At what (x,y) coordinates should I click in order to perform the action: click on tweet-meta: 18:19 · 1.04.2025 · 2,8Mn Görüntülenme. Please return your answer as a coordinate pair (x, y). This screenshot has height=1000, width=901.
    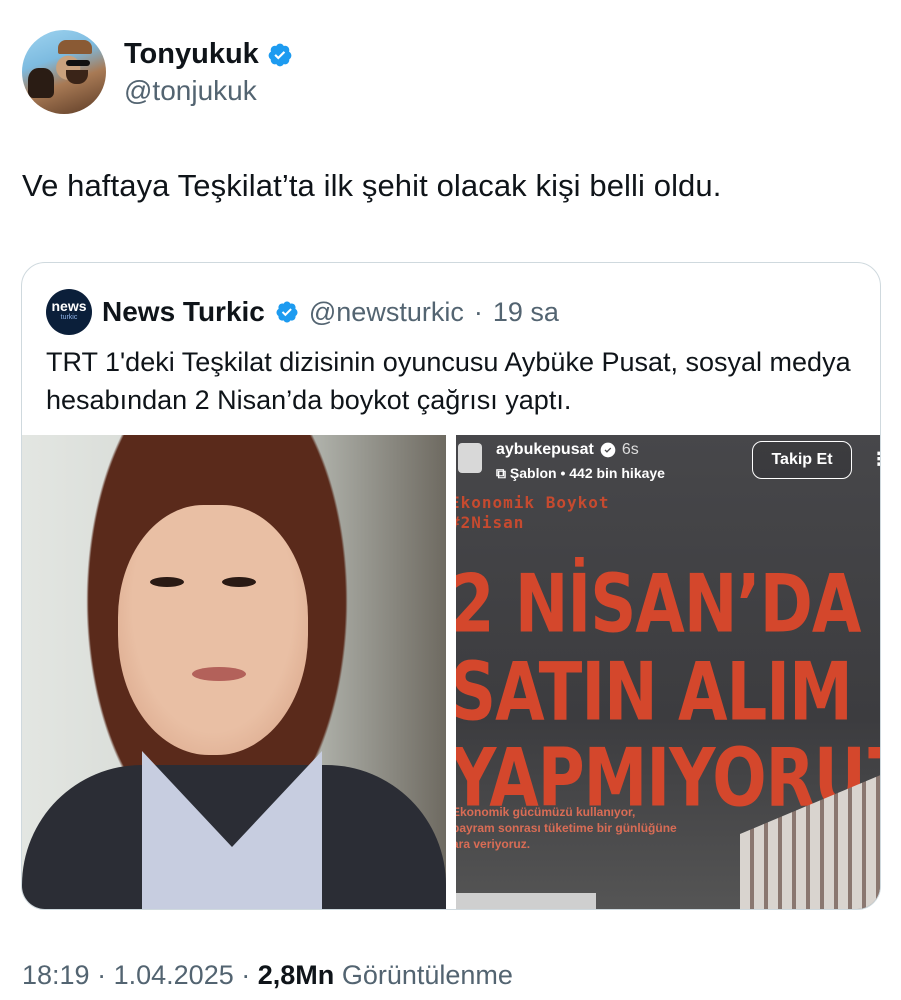
    Looking at the image, I should click on (267, 975).